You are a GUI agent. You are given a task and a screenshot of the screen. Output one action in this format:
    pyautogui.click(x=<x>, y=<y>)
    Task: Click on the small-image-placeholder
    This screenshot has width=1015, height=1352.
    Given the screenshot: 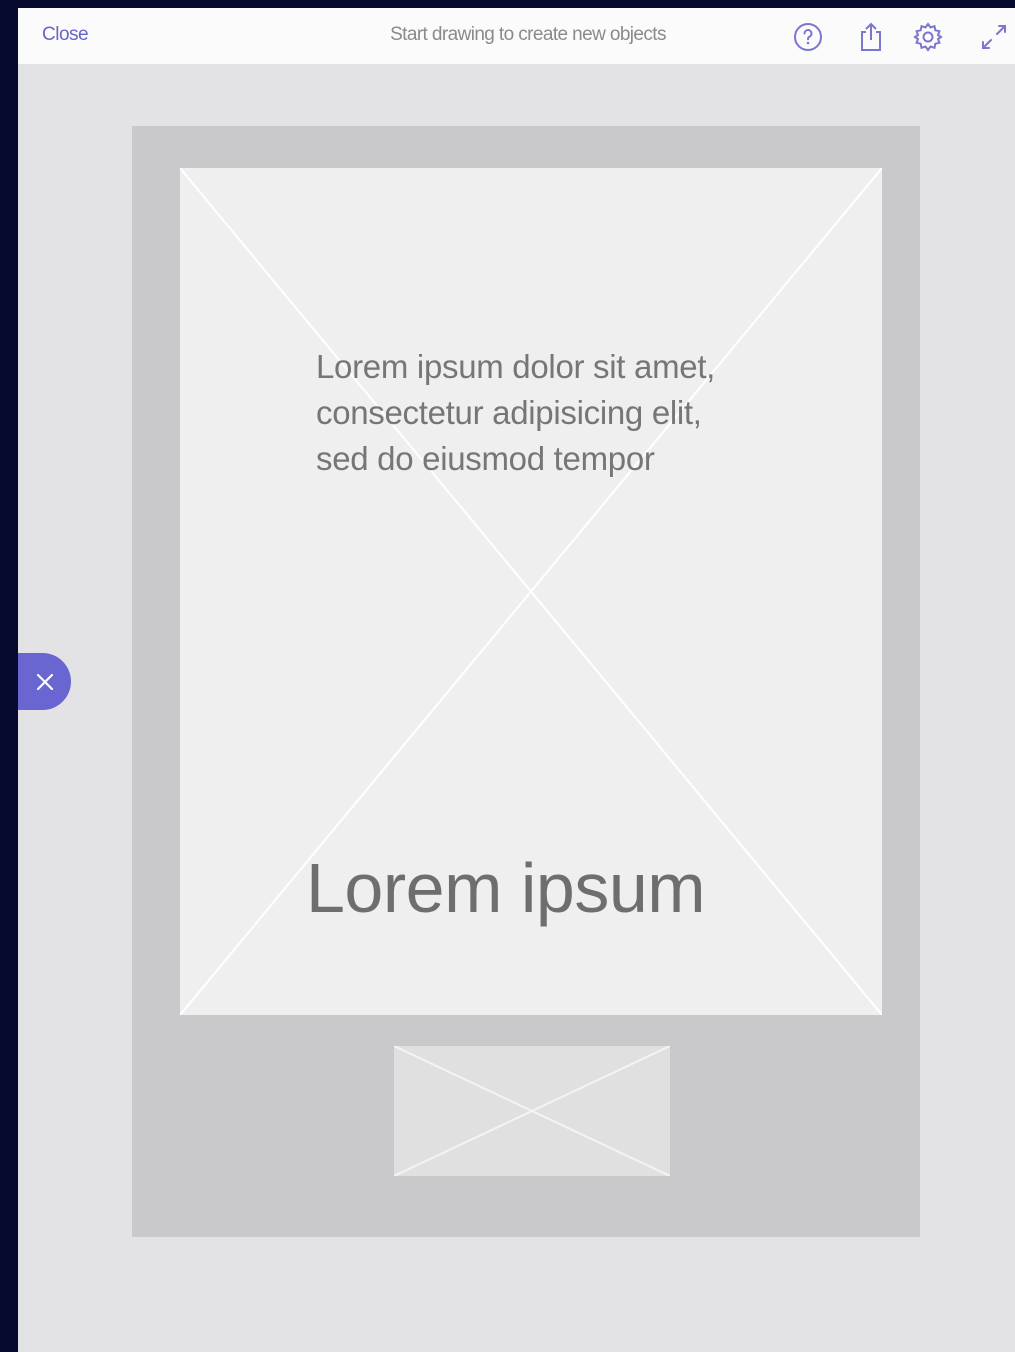 What is the action you would take?
    pyautogui.click(x=532, y=1111)
    